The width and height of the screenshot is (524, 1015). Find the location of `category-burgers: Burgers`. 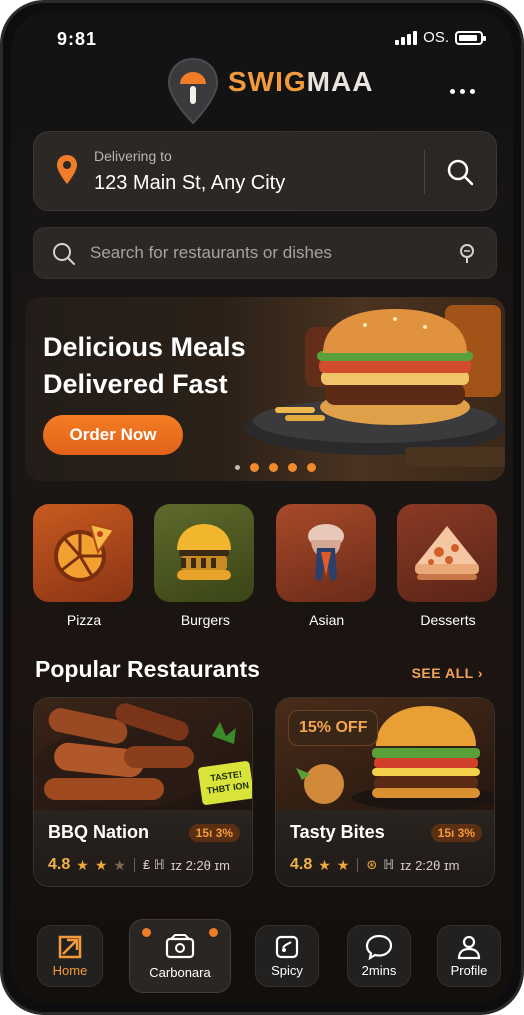

category-burgers: Burgers is located at coordinates (205, 566).